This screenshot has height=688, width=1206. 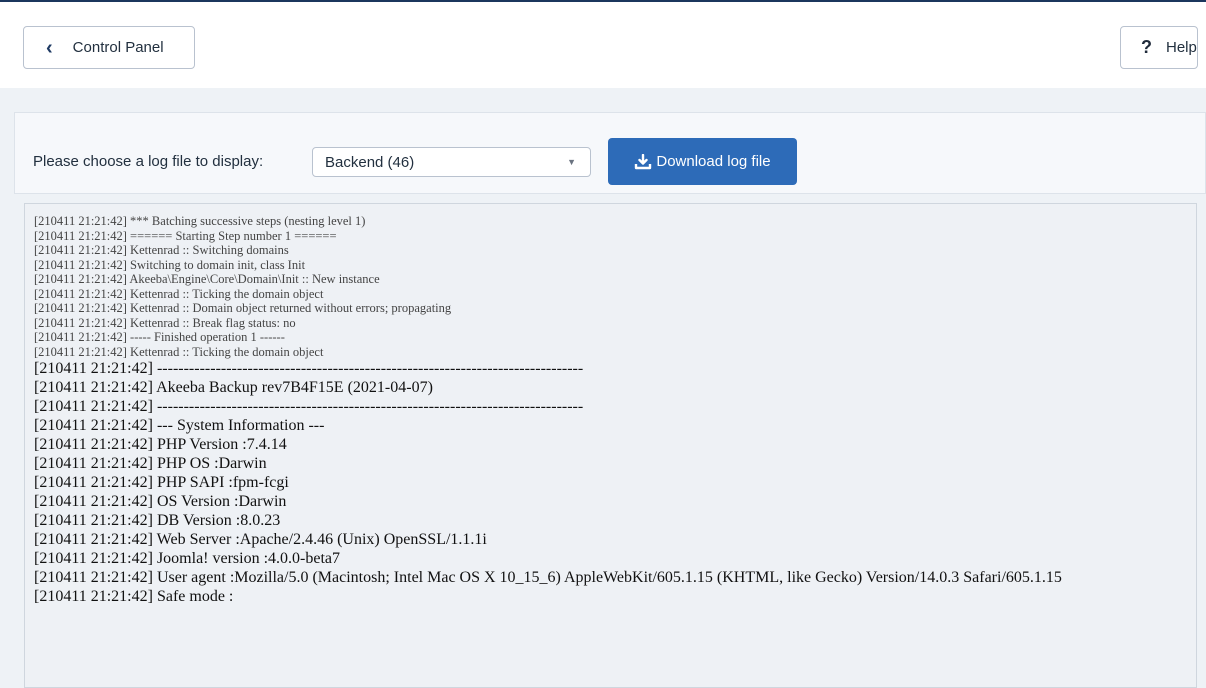 What do you see at coordinates (603, 45) in the screenshot?
I see `toolbar: ‹ Control Panel ? Help` at bounding box center [603, 45].